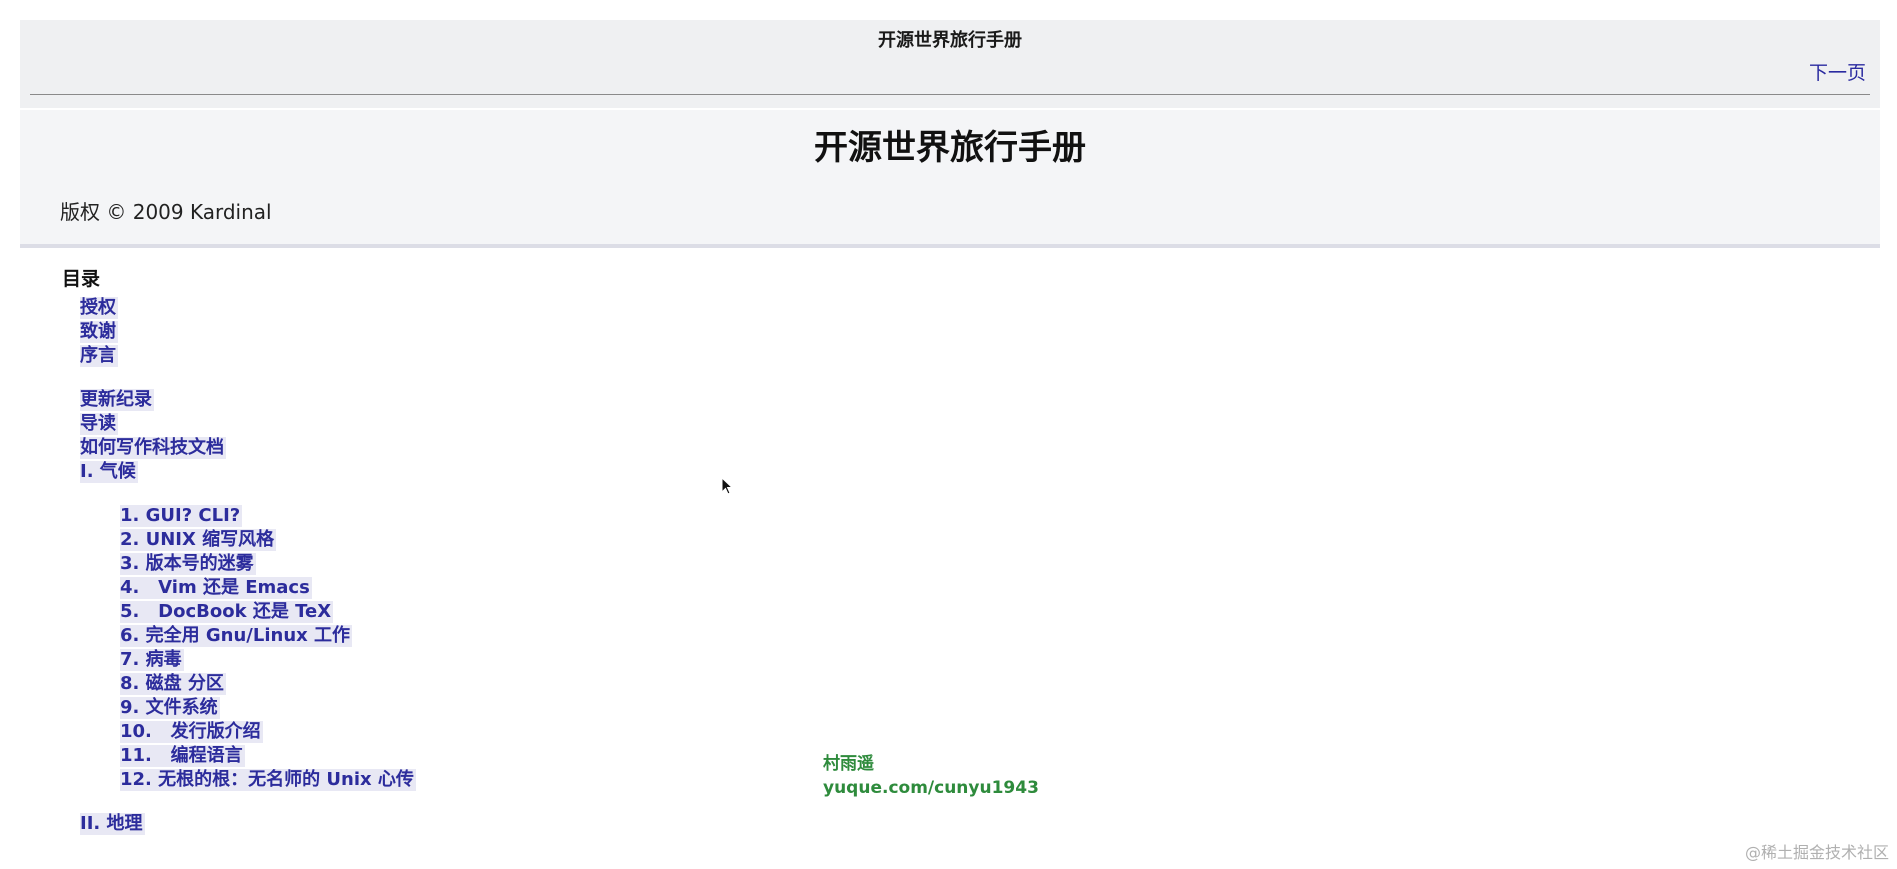 This screenshot has height=869, width=1897. What do you see at coordinates (182, 756) in the screenshot?
I see `toc-link: 11. 编程语言` at bounding box center [182, 756].